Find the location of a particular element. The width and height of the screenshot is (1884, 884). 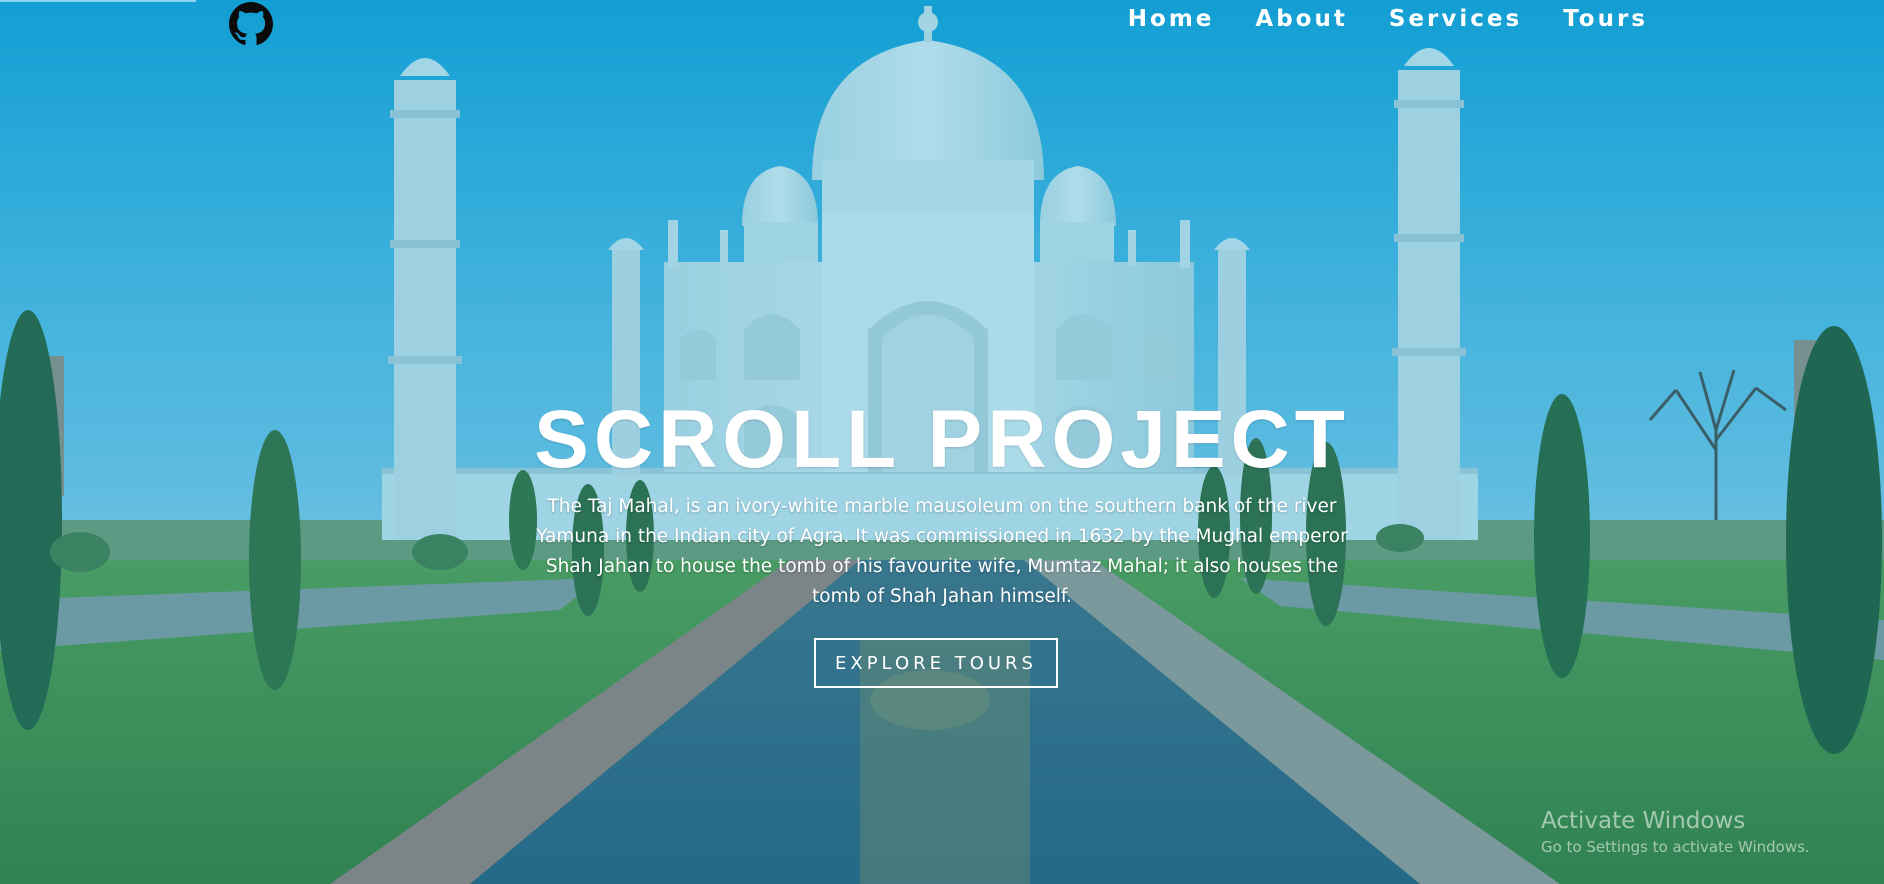

watermark-subtitle: Go to Settings to activate Windows. is located at coordinates (1675, 847).